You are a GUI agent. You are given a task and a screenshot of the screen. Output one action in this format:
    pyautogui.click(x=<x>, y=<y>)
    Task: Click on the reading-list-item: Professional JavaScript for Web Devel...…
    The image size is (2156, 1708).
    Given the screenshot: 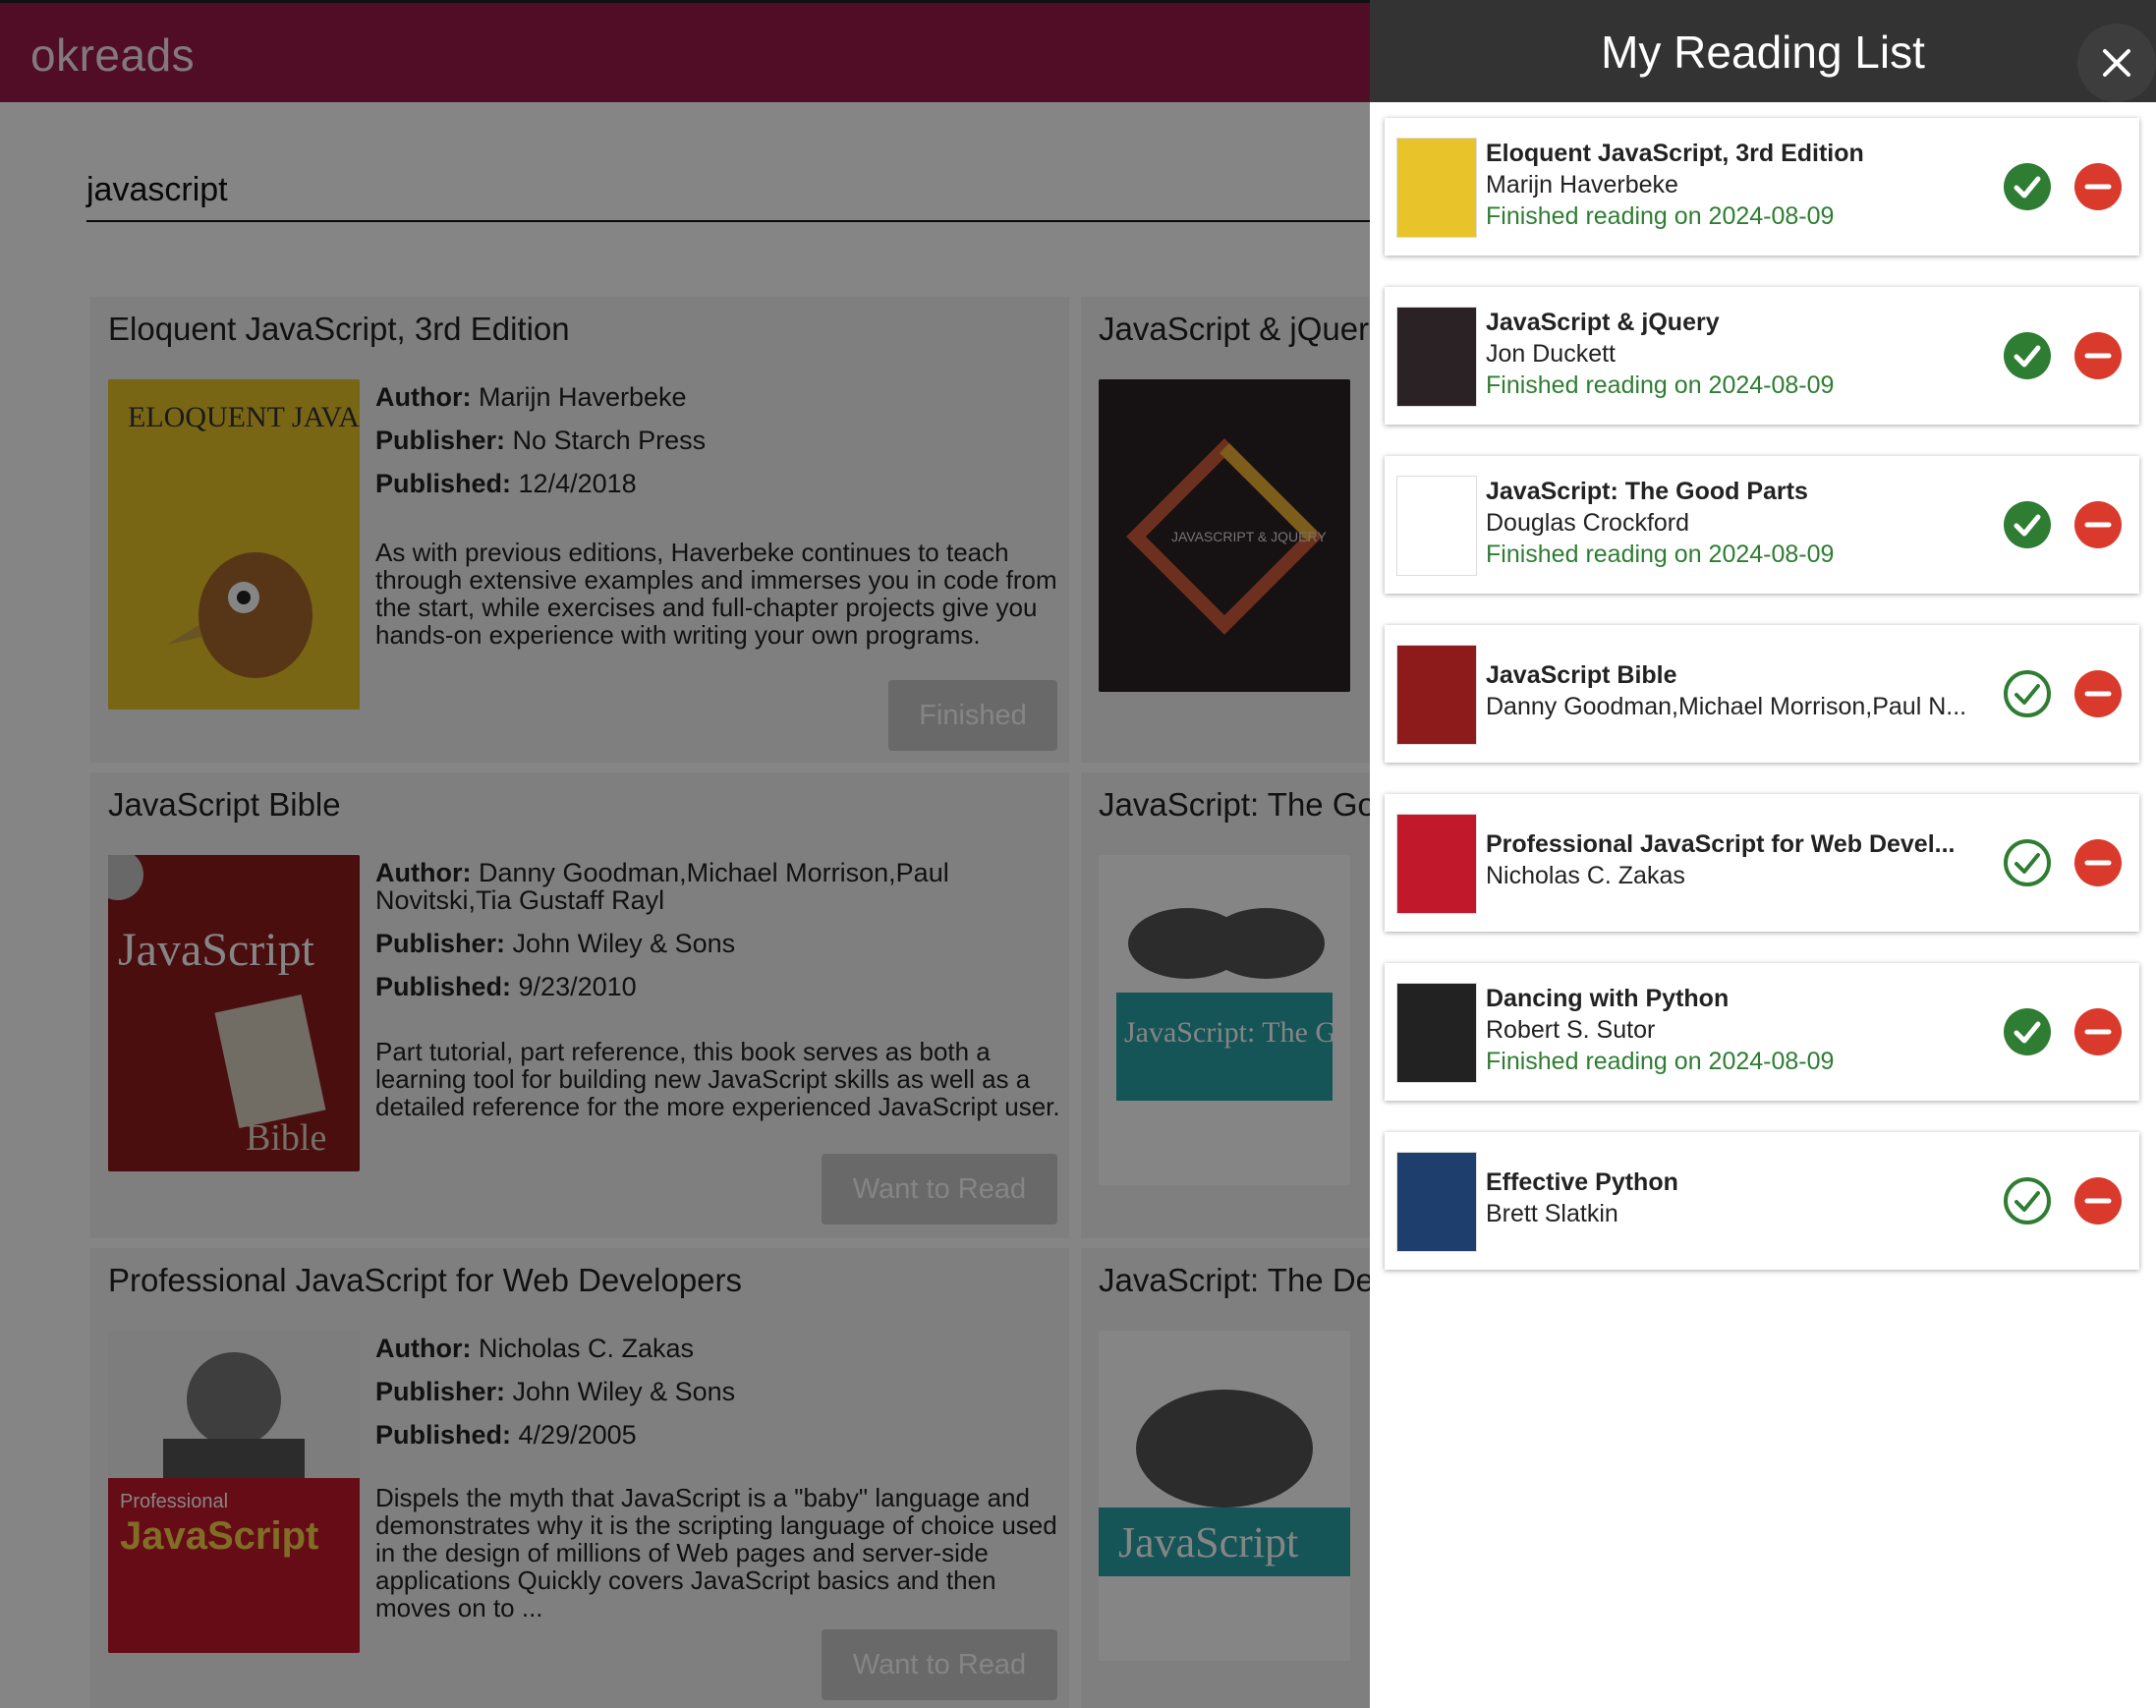 What is the action you would take?
    pyautogui.click(x=1762, y=863)
    